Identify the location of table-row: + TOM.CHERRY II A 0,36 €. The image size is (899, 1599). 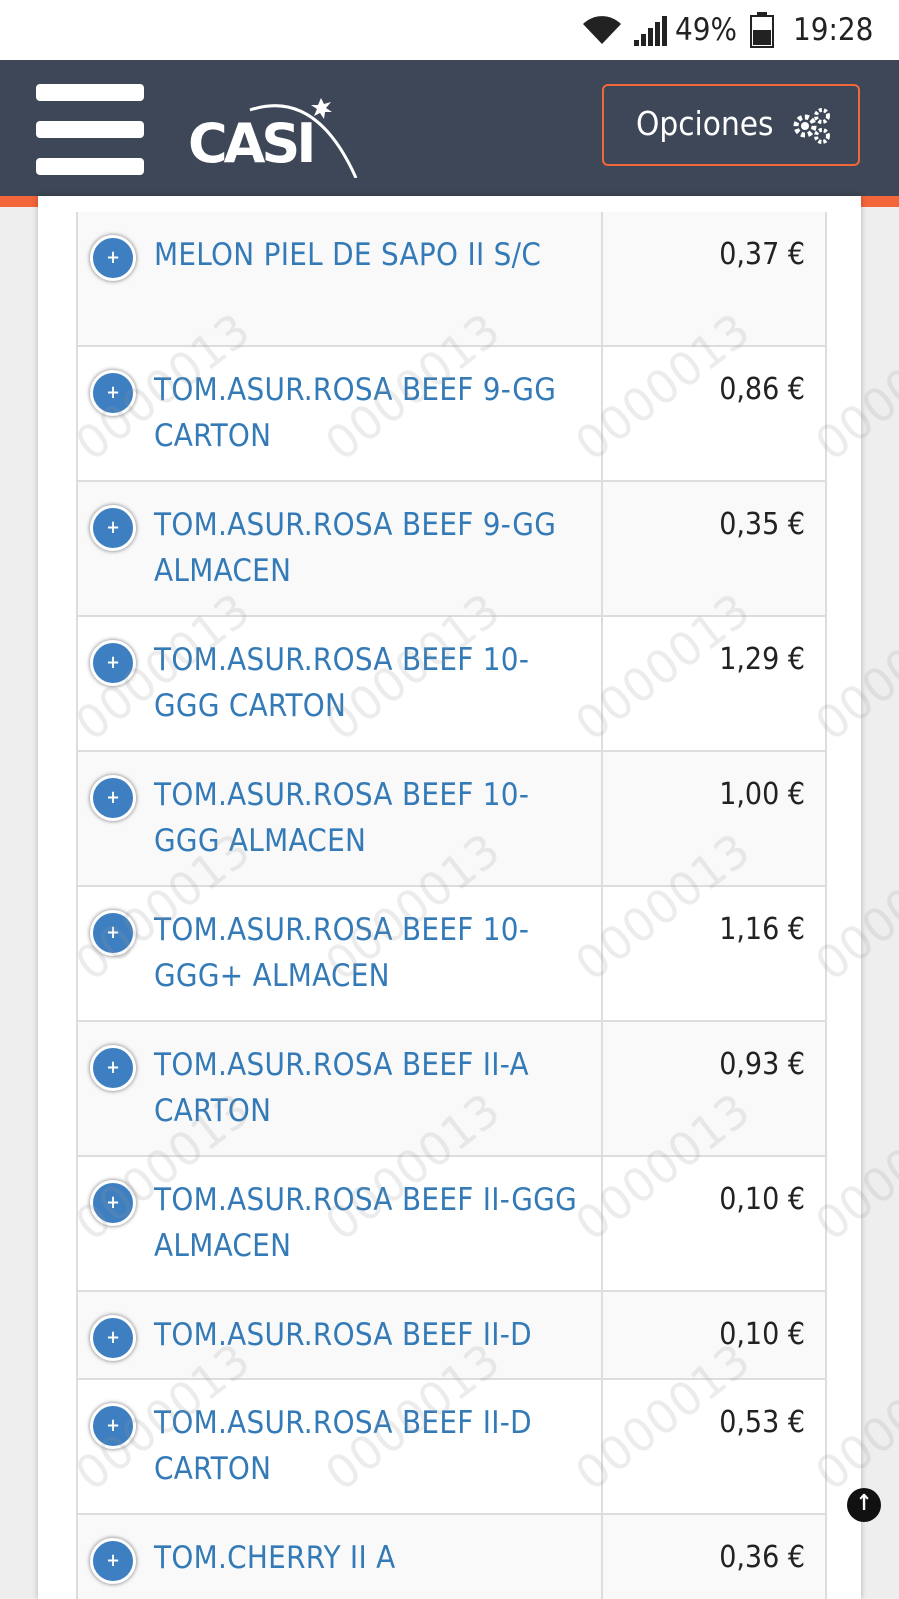
(451, 1557).